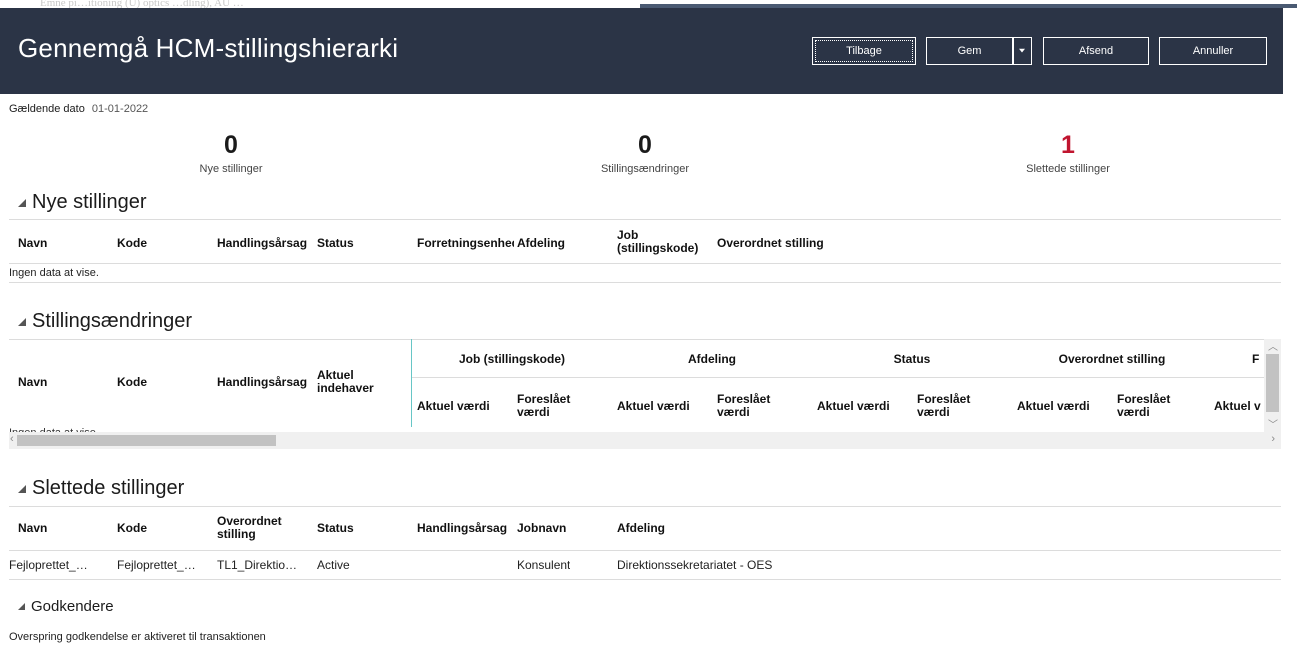  I want to click on column-header: Aktuel indehaver, so click(358, 382).